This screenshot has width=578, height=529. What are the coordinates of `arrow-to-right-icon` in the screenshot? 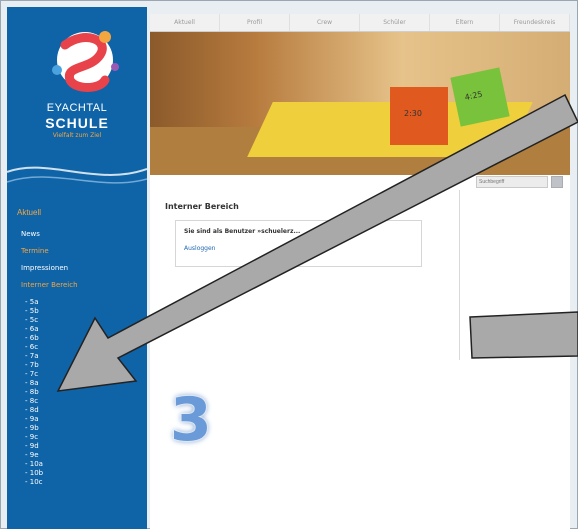 It's located at (523, 335).